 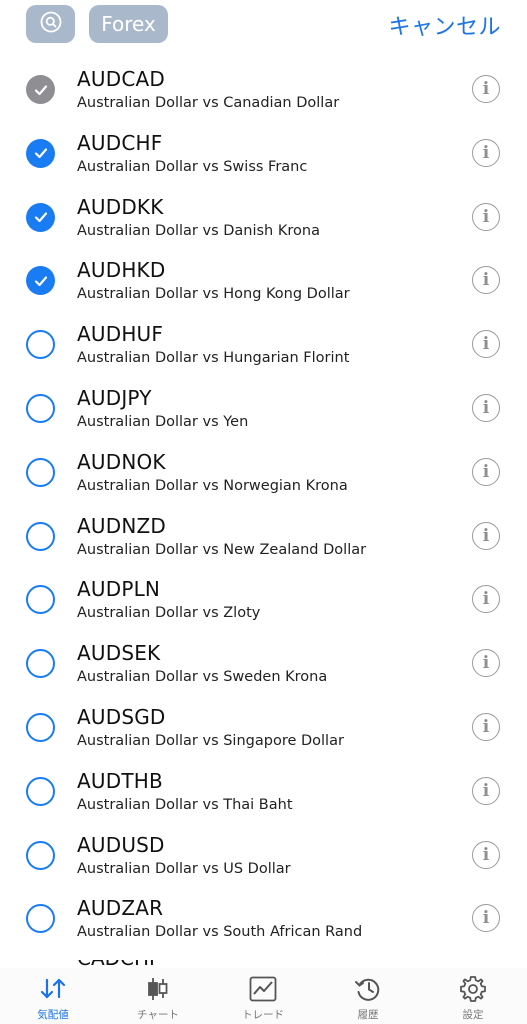 What do you see at coordinates (158, 1015) in the screenshot?
I see `tab-chart-label: チャート` at bounding box center [158, 1015].